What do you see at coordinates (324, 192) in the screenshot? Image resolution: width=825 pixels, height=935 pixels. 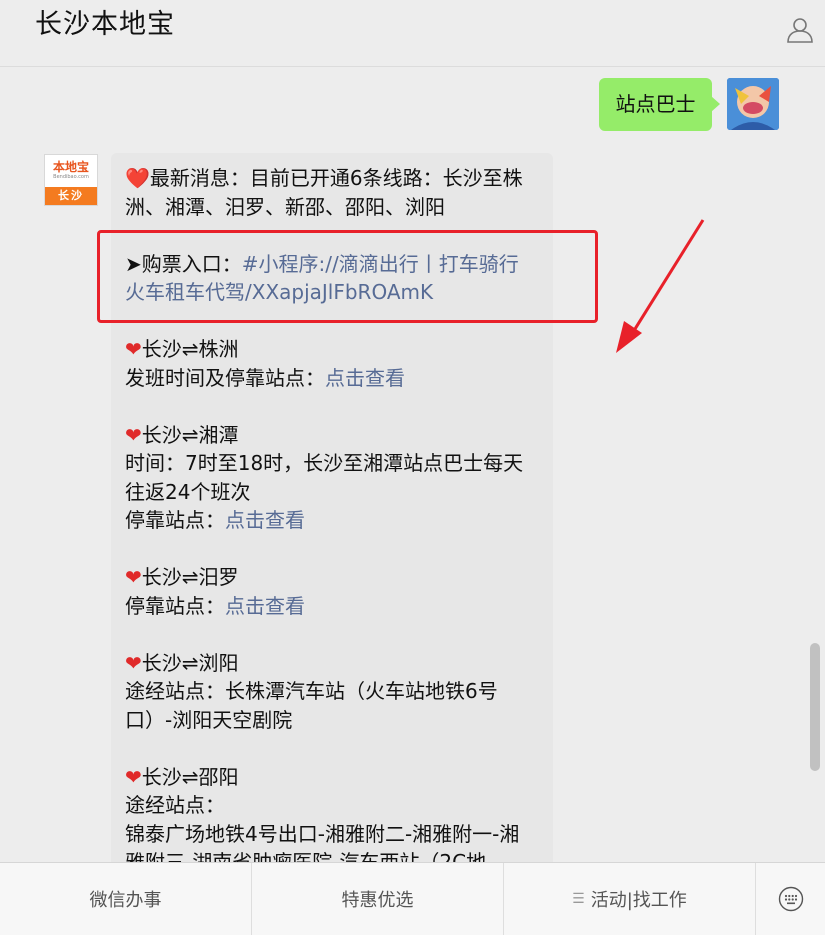 I see `news-text: 最新消息：目前已开通6条线路：长沙至株洲、湘潭、汨罗、新邵、邵阳、浏阳` at bounding box center [324, 192].